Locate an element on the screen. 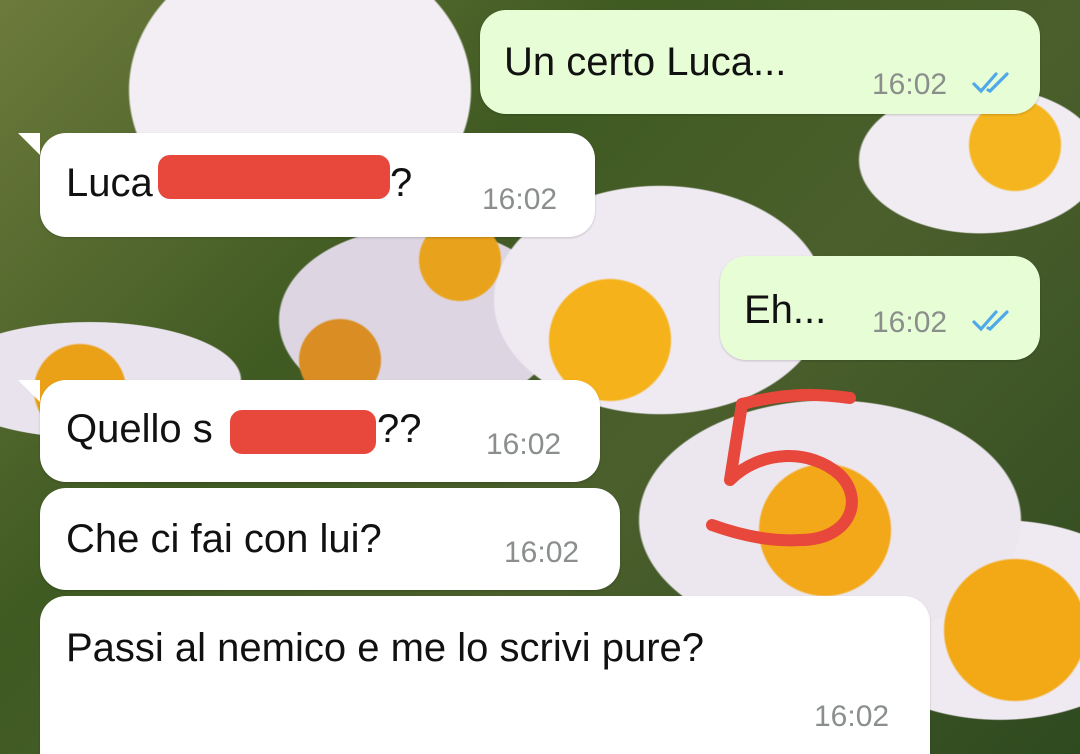 The width and height of the screenshot is (1080, 754). handwritten-number-annotation is located at coordinates (782, 467).